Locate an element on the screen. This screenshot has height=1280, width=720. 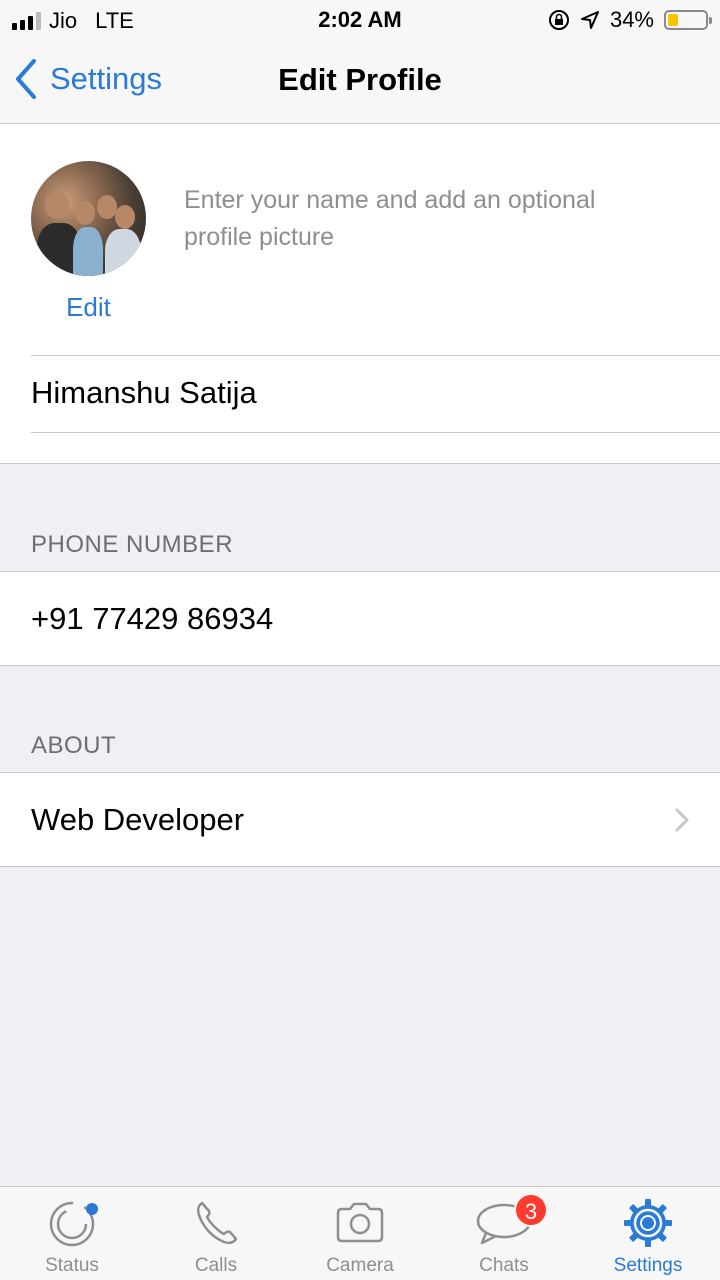
status-right: 34% is located at coordinates (630, 20).